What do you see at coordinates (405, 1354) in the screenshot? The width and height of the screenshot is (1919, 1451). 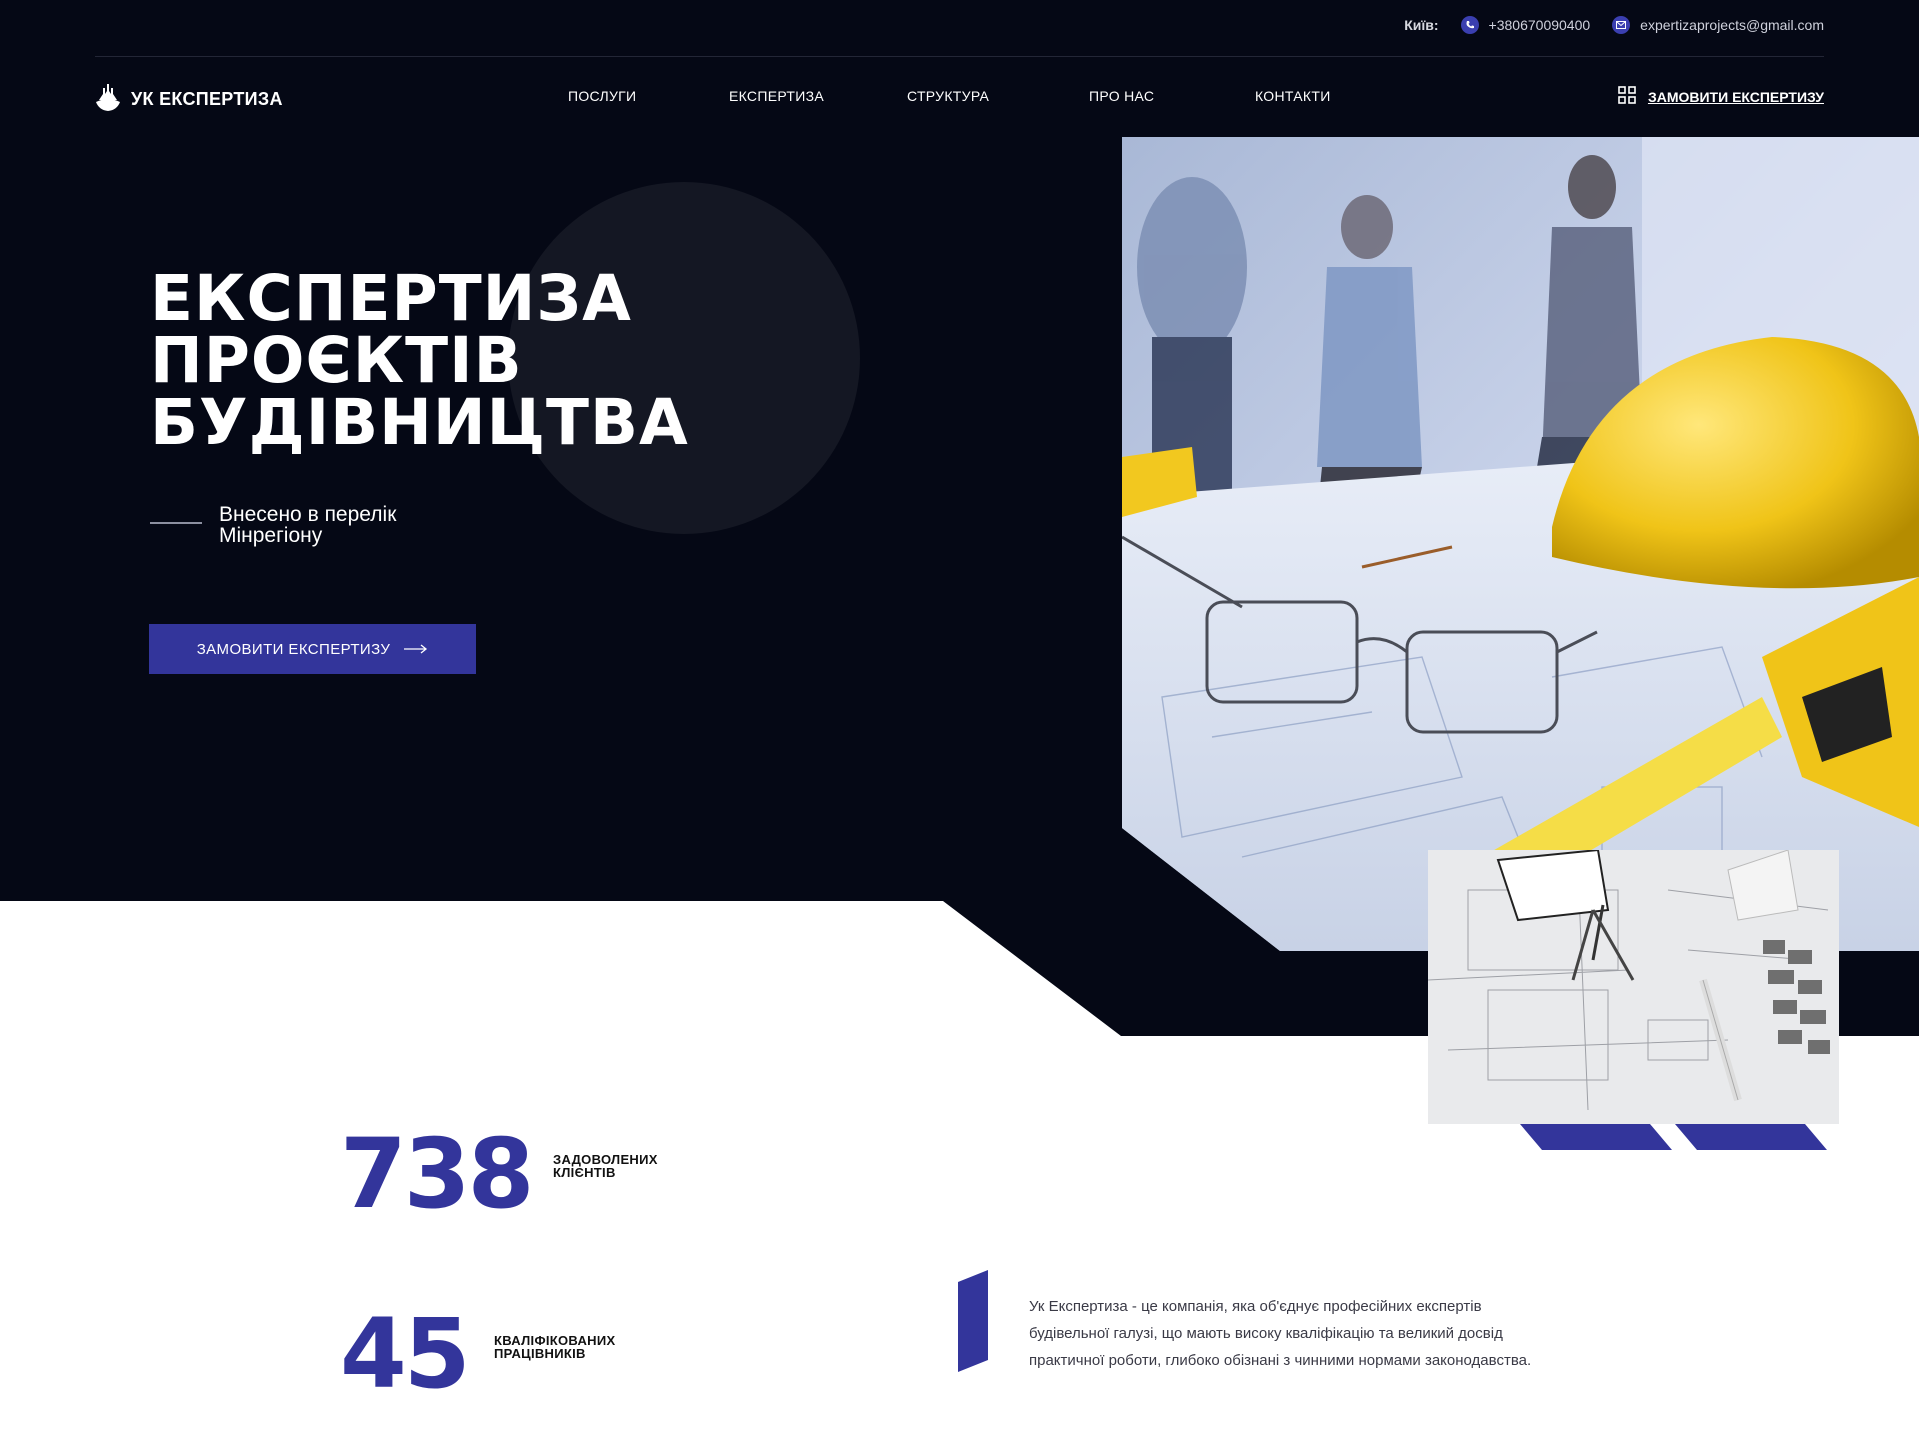 I see `stat-employees-value: 45` at bounding box center [405, 1354].